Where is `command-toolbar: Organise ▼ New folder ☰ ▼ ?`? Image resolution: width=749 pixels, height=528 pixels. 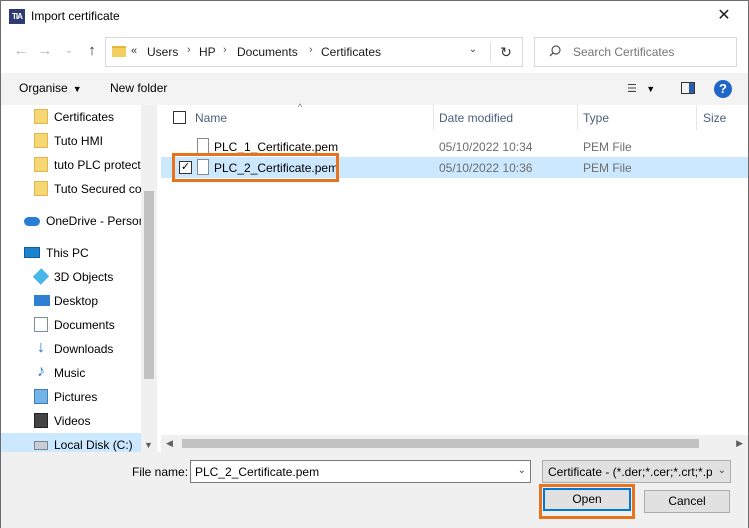 command-toolbar: Organise ▼ New folder ☰ ▼ ? is located at coordinates (374, 89).